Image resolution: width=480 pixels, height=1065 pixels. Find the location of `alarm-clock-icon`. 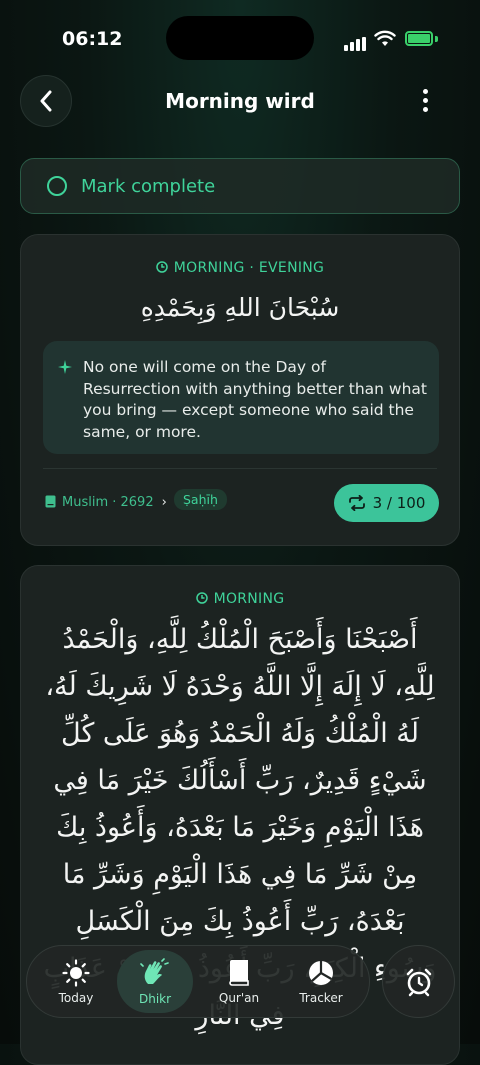

alarm-clock-icon is located at coordinates (418, 982).